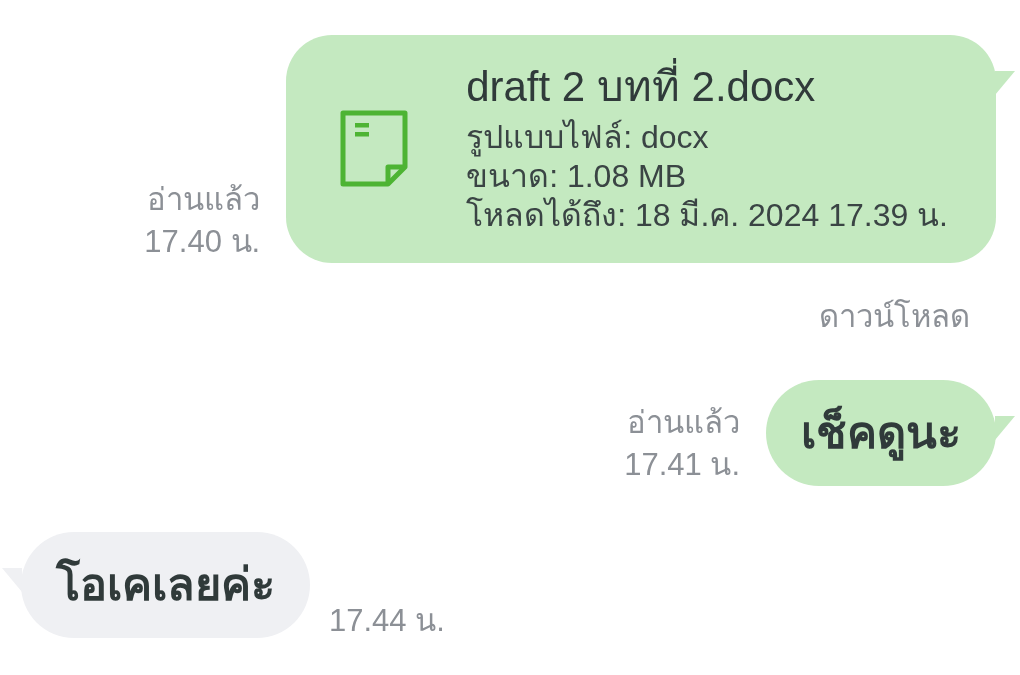 The width and height of the screenshot is (1020, 675). Describe the element at coordinates (588, 137) in the screenshot. I see `file-detail: รูปแบบไฟล์: docx` at that location.